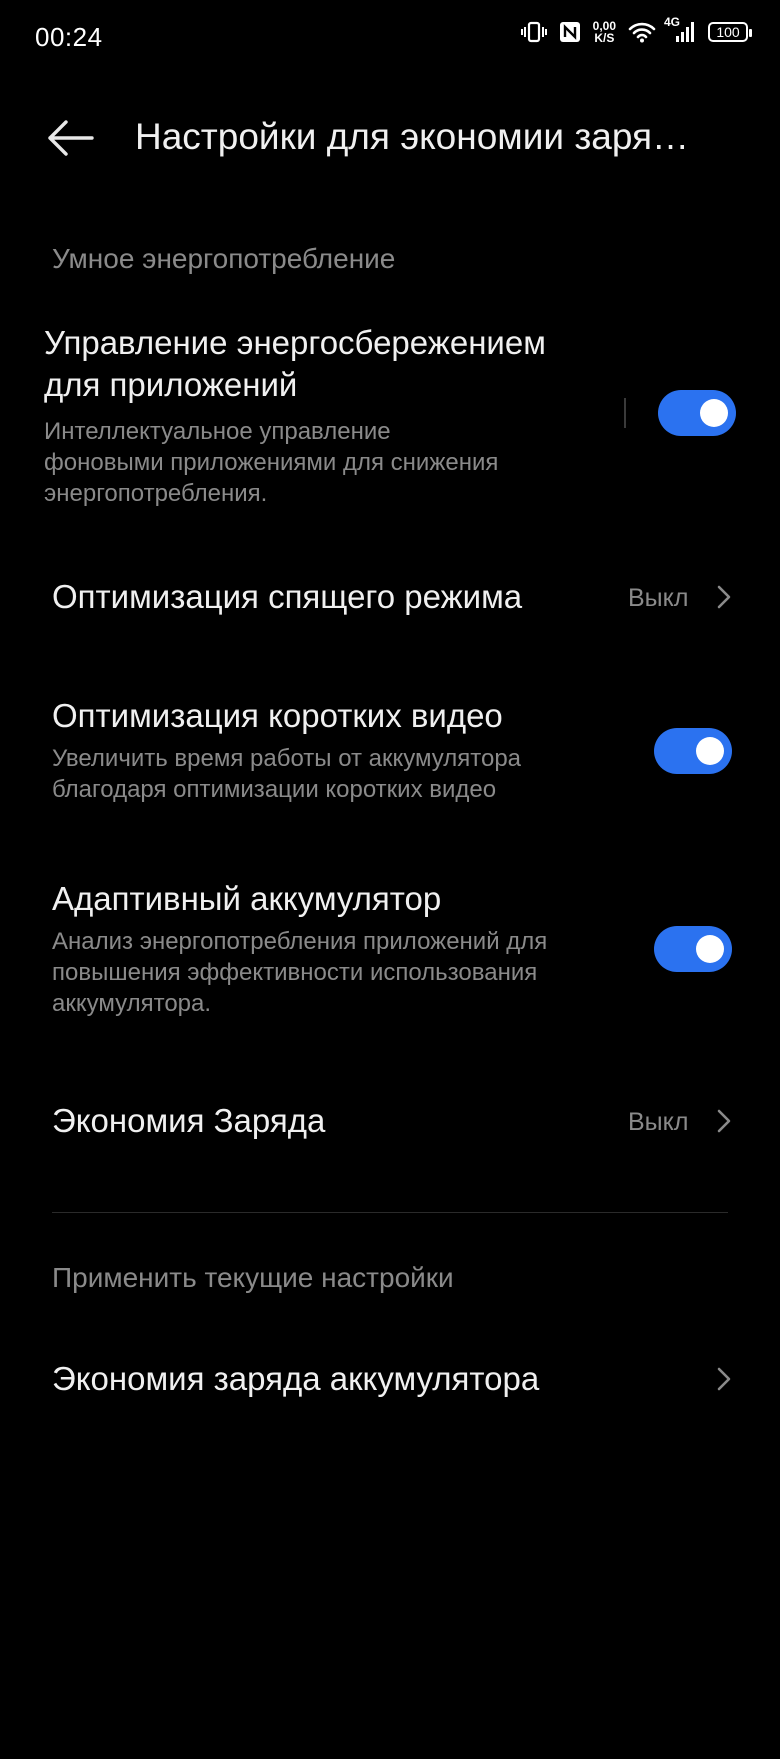  Describe the element at coordinates (693, 949) in the screenshot. I see `adaptive-battery-toggle` at that location.